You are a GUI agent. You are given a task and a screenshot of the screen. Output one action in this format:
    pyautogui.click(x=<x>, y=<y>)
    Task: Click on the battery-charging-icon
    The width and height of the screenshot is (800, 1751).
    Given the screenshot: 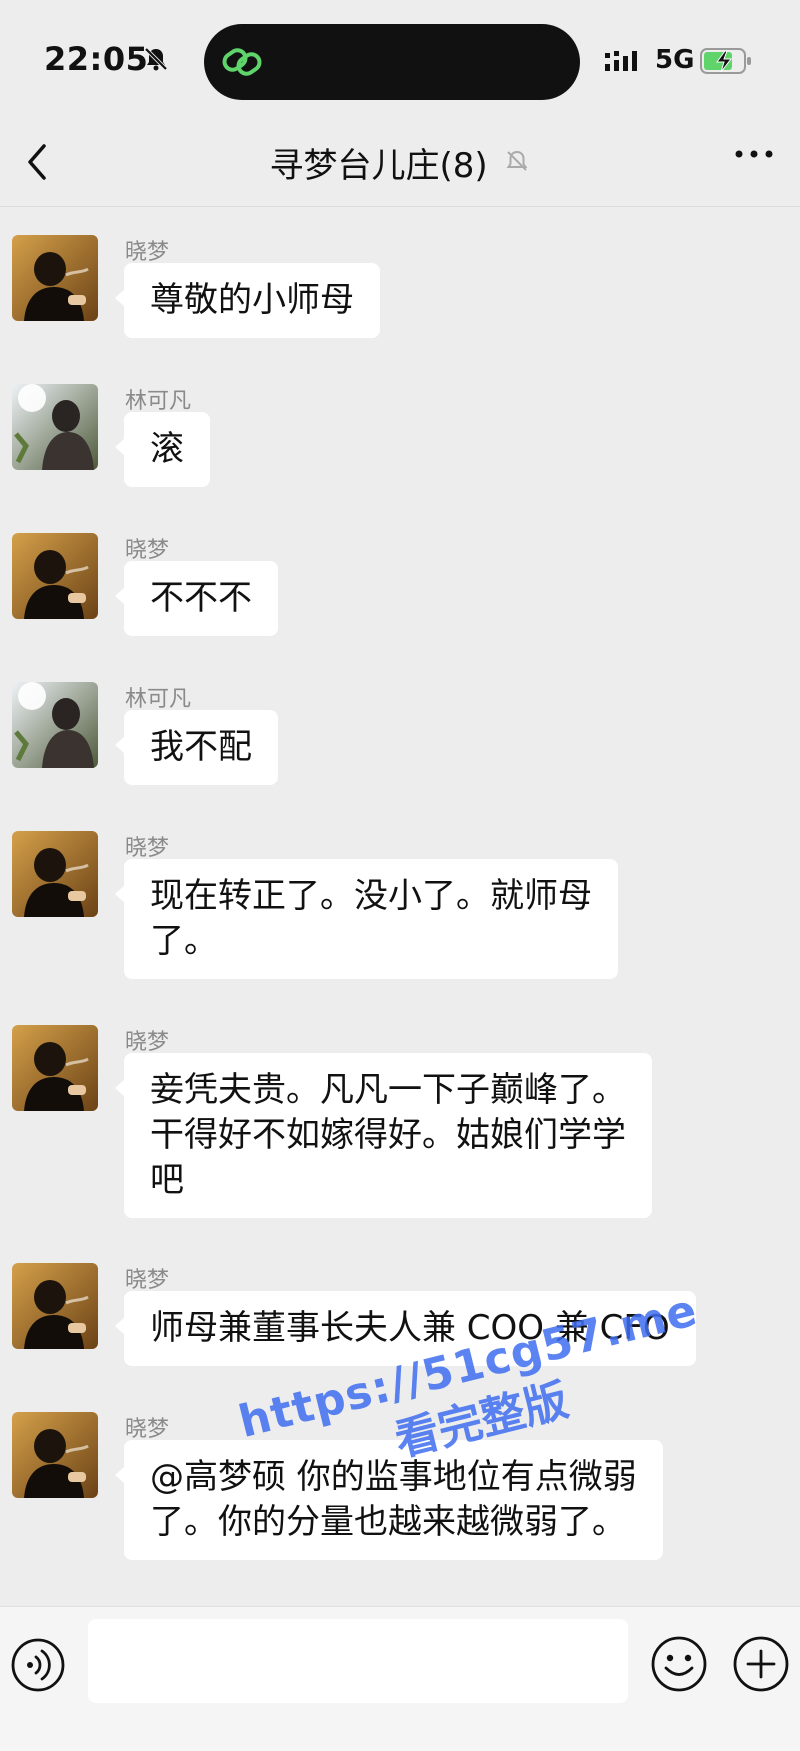 What is the action you would take?
    pyautogui.click(x=728, y=63)
    